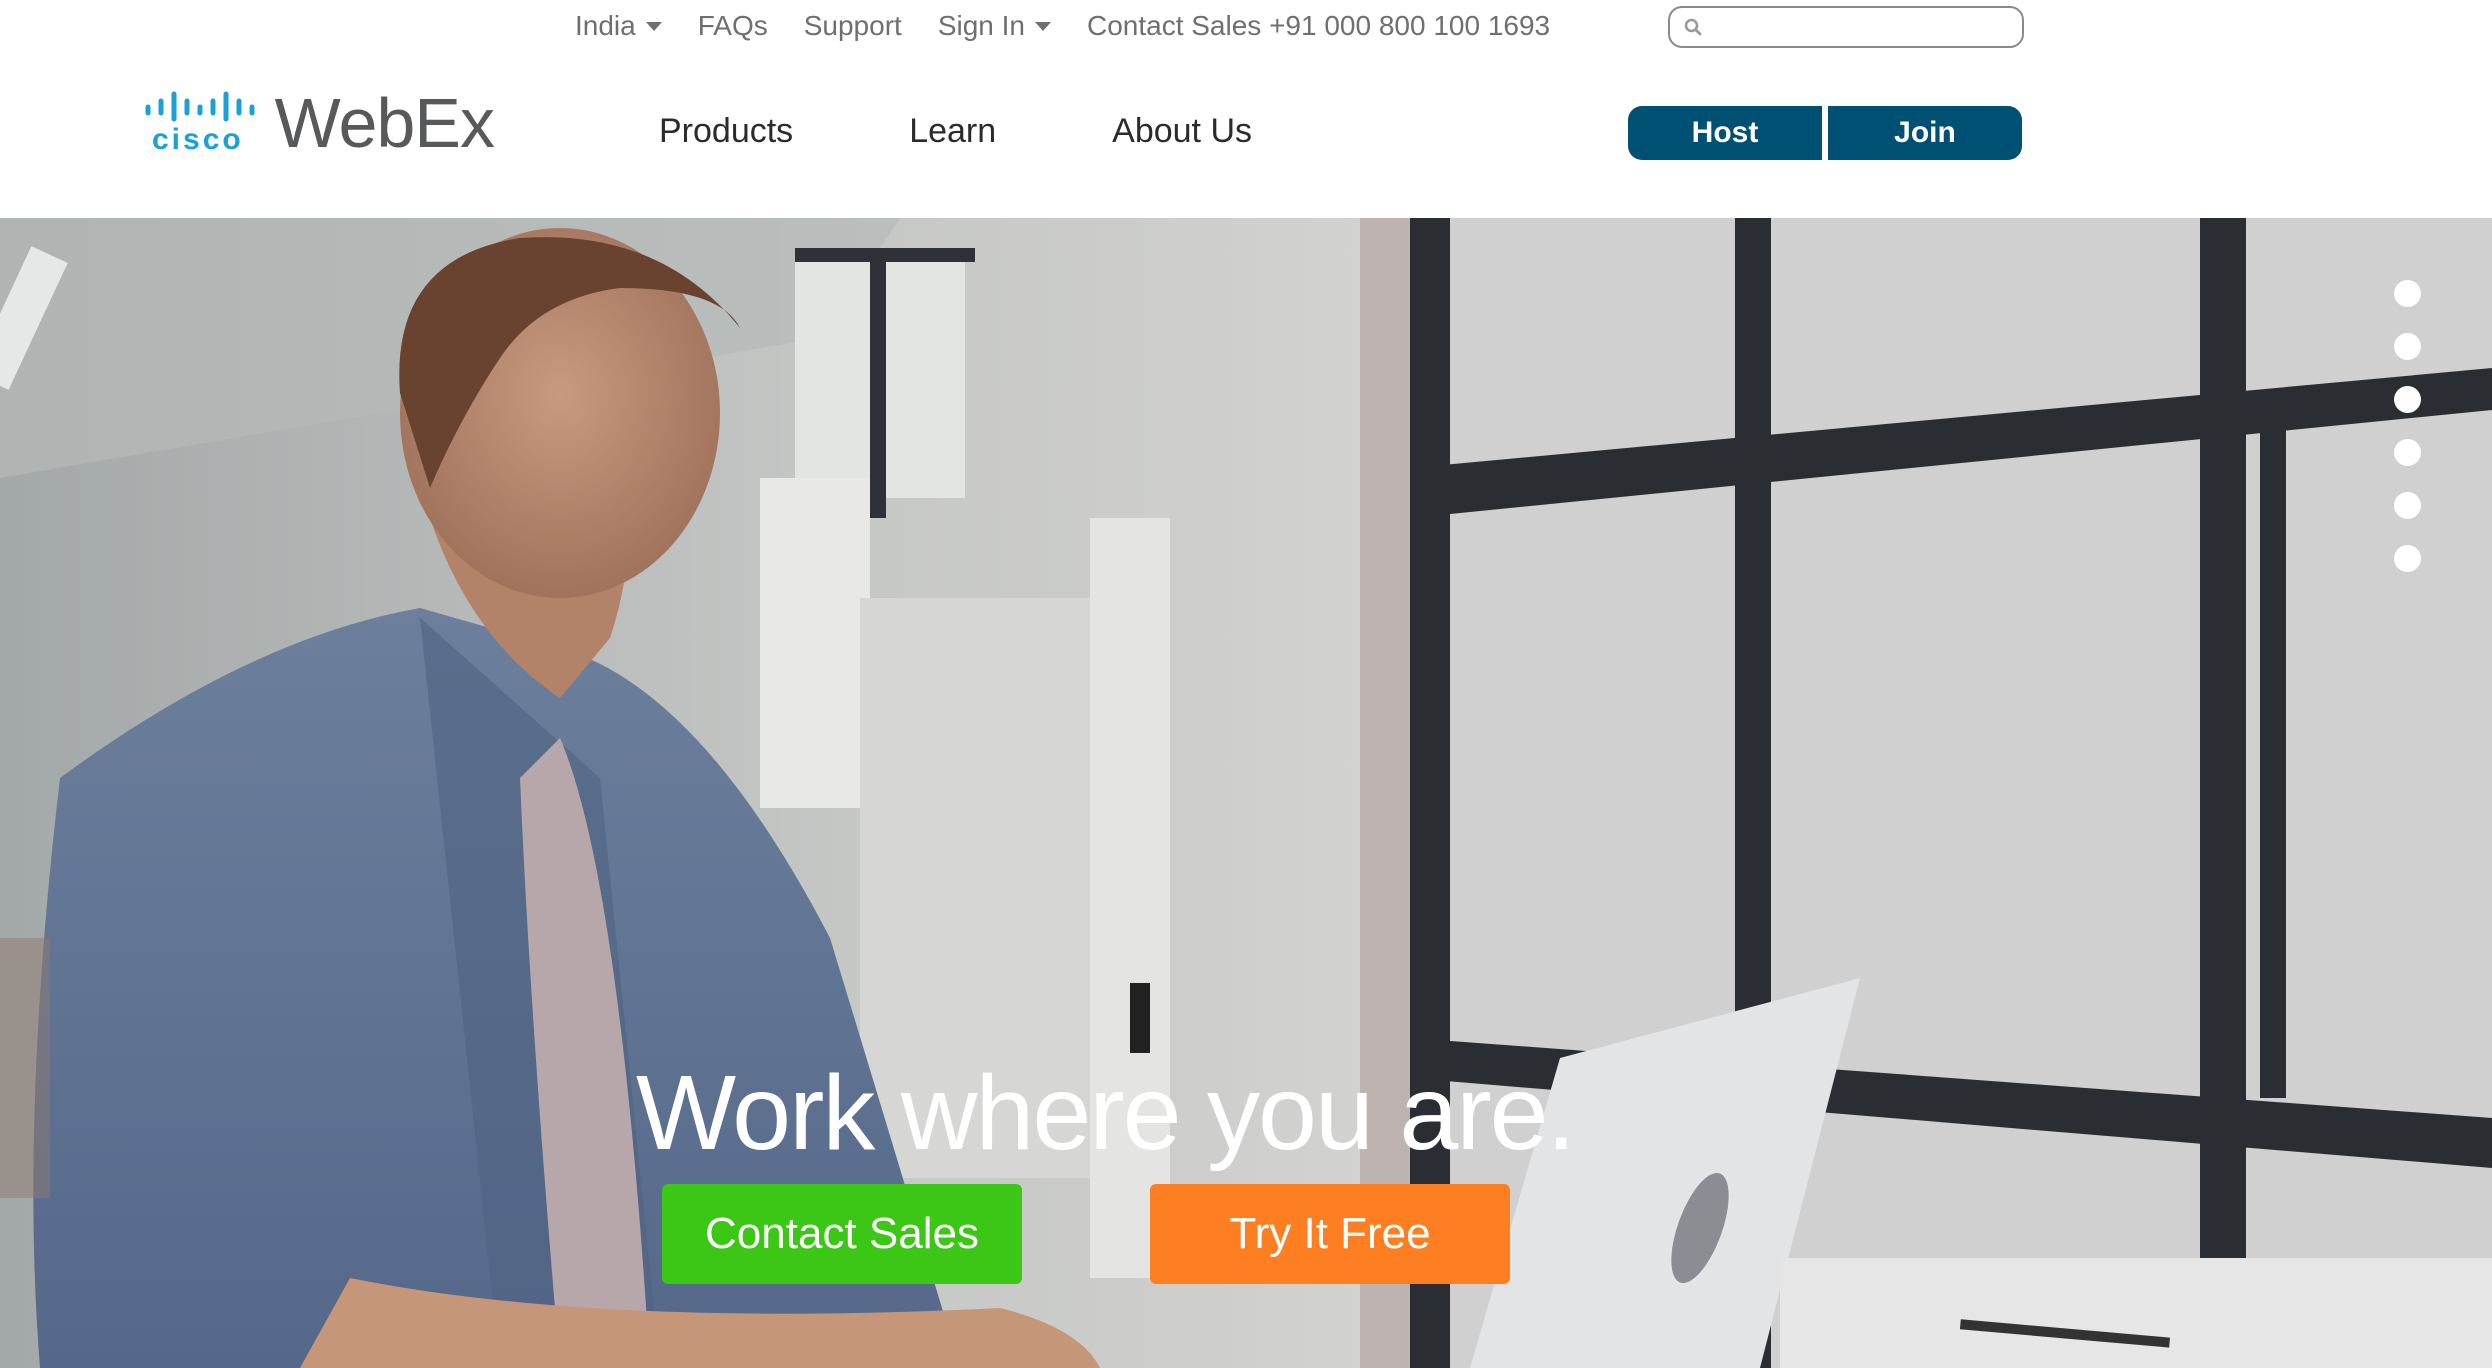  I want to click on contact-sales-phone-label: Contact Sales +91 000 800 100 1693, so click(1318, 25).